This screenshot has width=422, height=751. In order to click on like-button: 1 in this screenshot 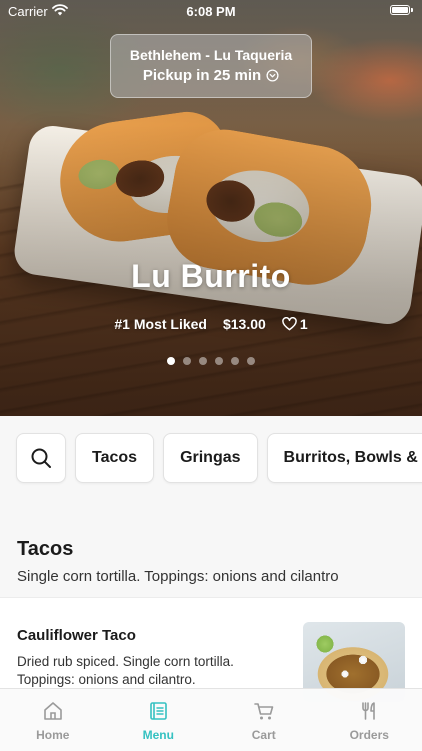, I will do `click(295, 324)`.